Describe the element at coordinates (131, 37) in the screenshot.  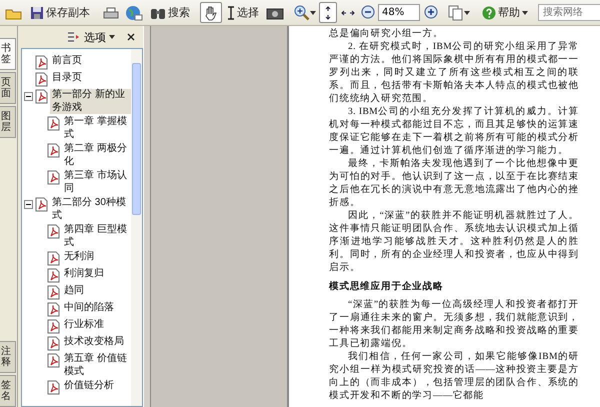
I see `close-icon` at that location.